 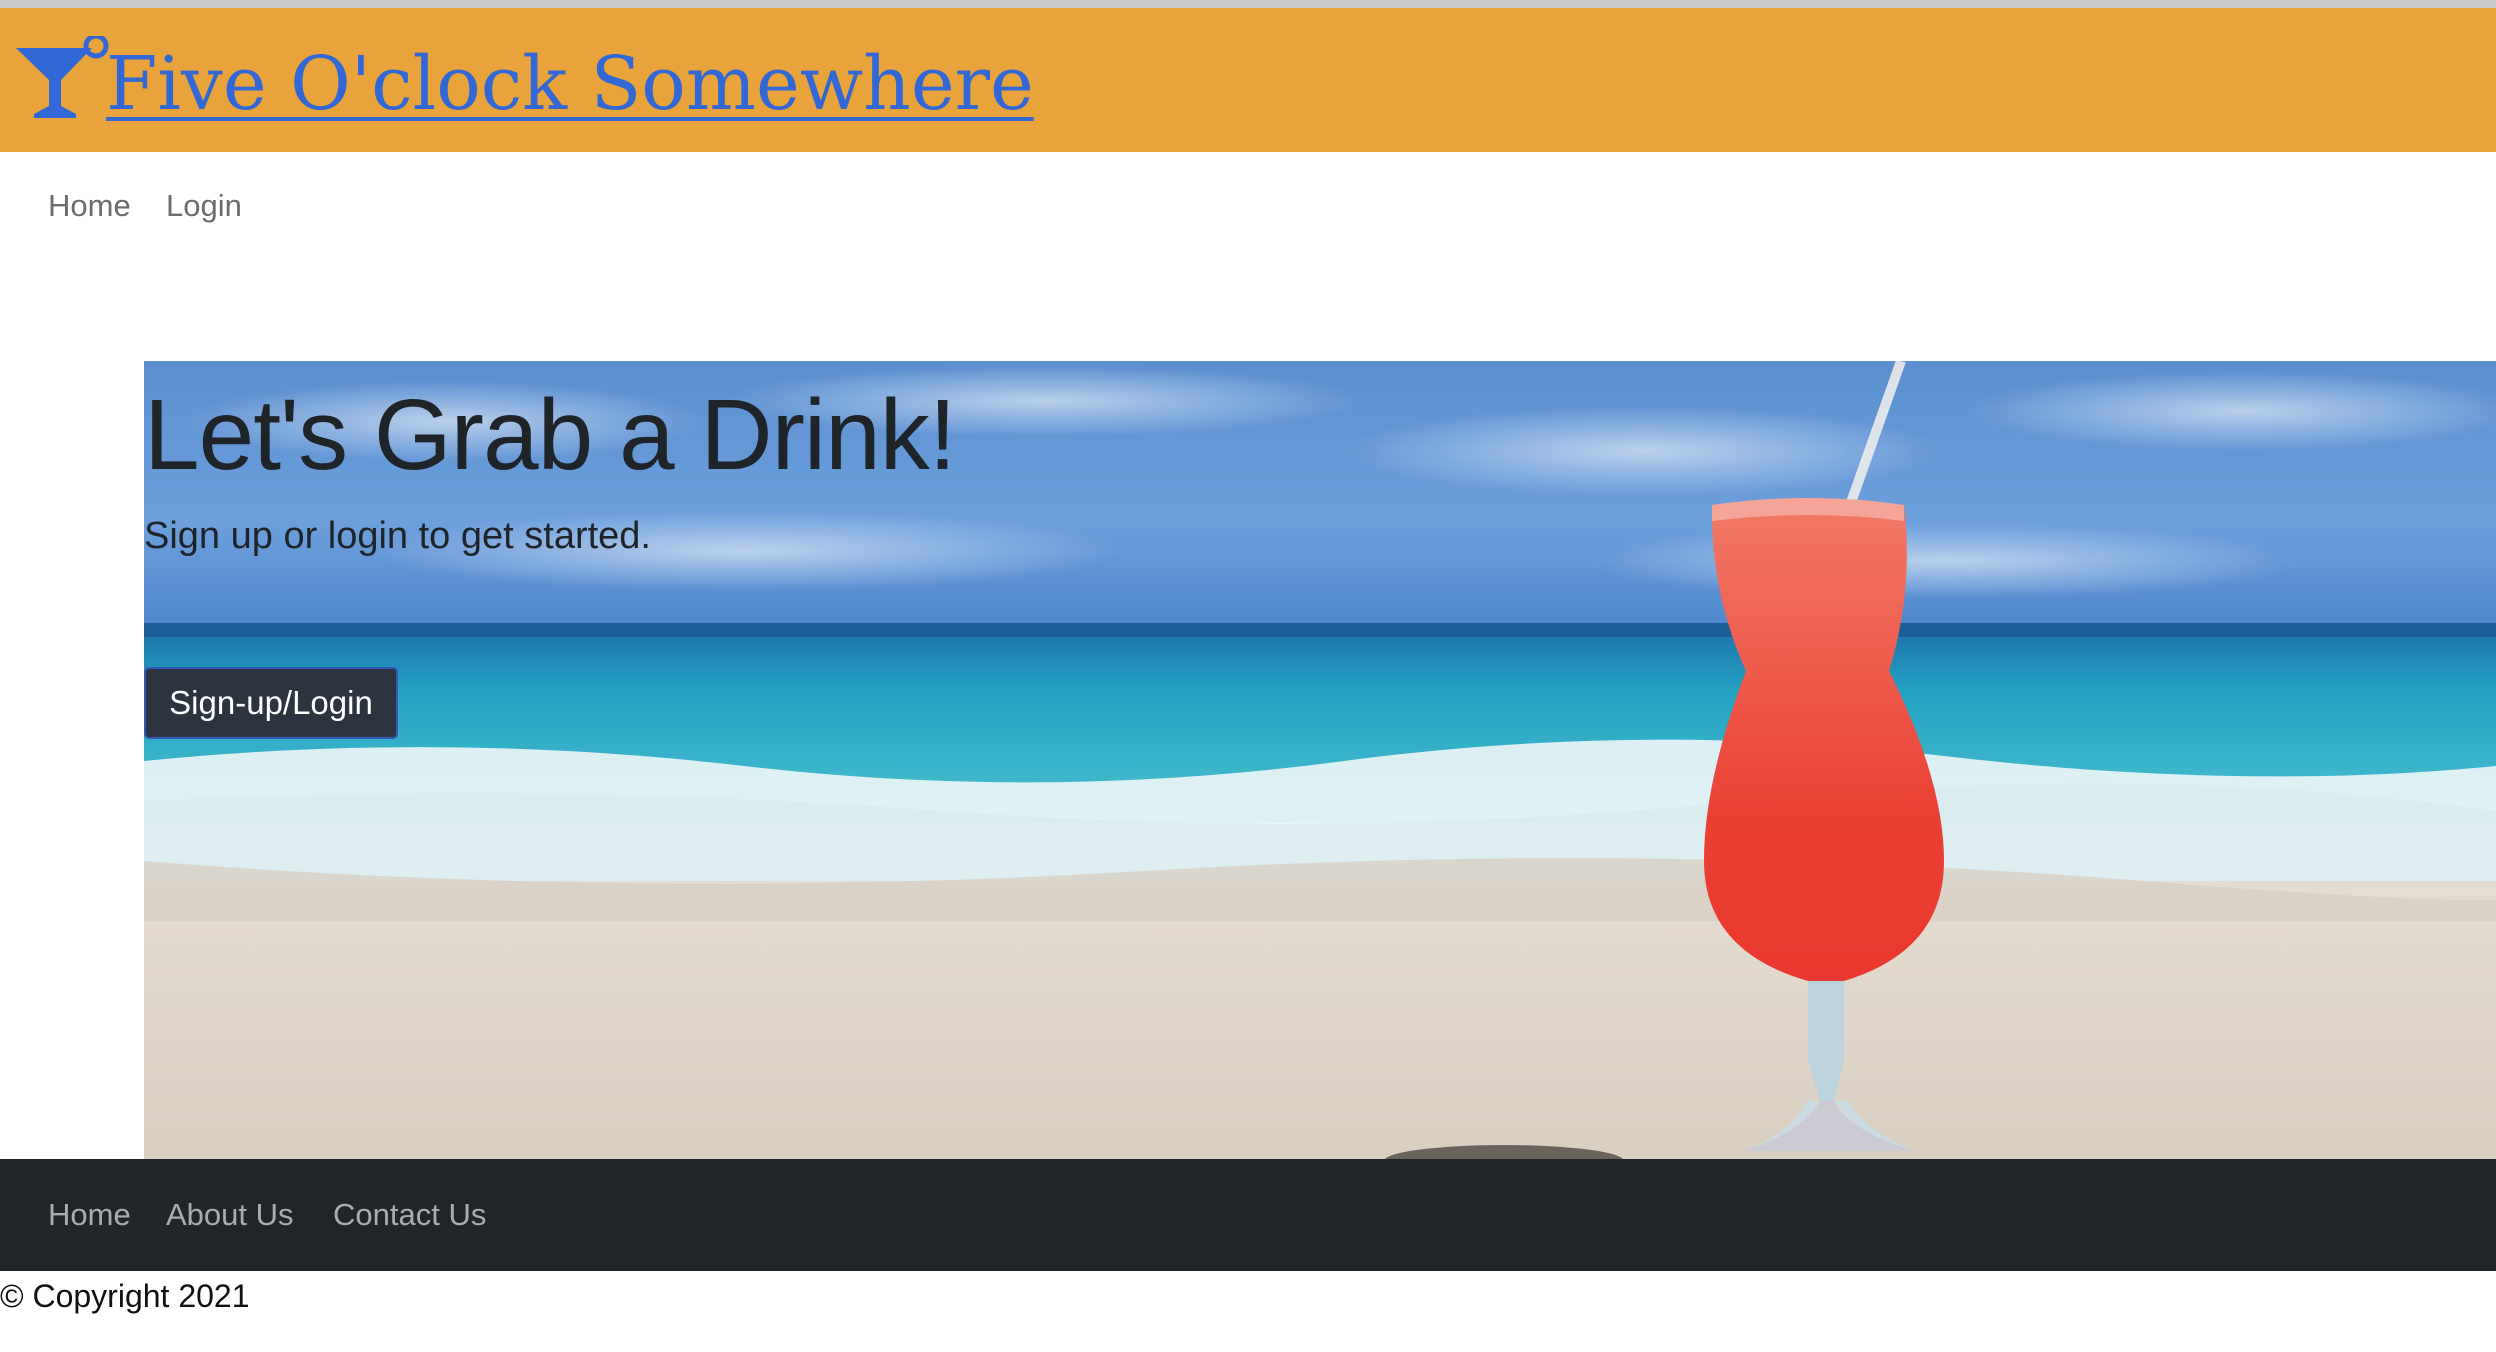 What do you see at coordinates (89, 1215) in the screenshot?
I see `footer-home-link: Home` at bounding box center [89, 1215].